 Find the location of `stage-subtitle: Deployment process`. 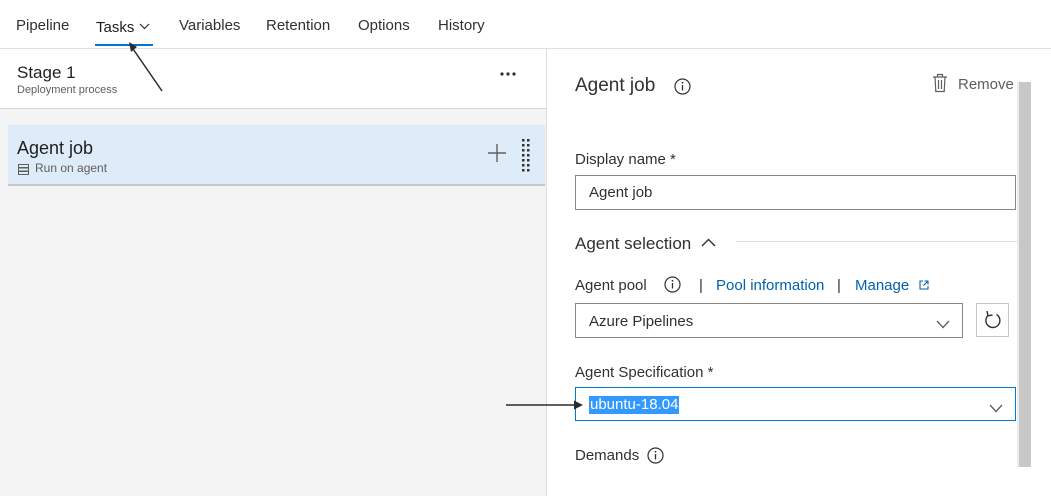

stage-subtitle: Deployment process is located at coordinates (67, 90).